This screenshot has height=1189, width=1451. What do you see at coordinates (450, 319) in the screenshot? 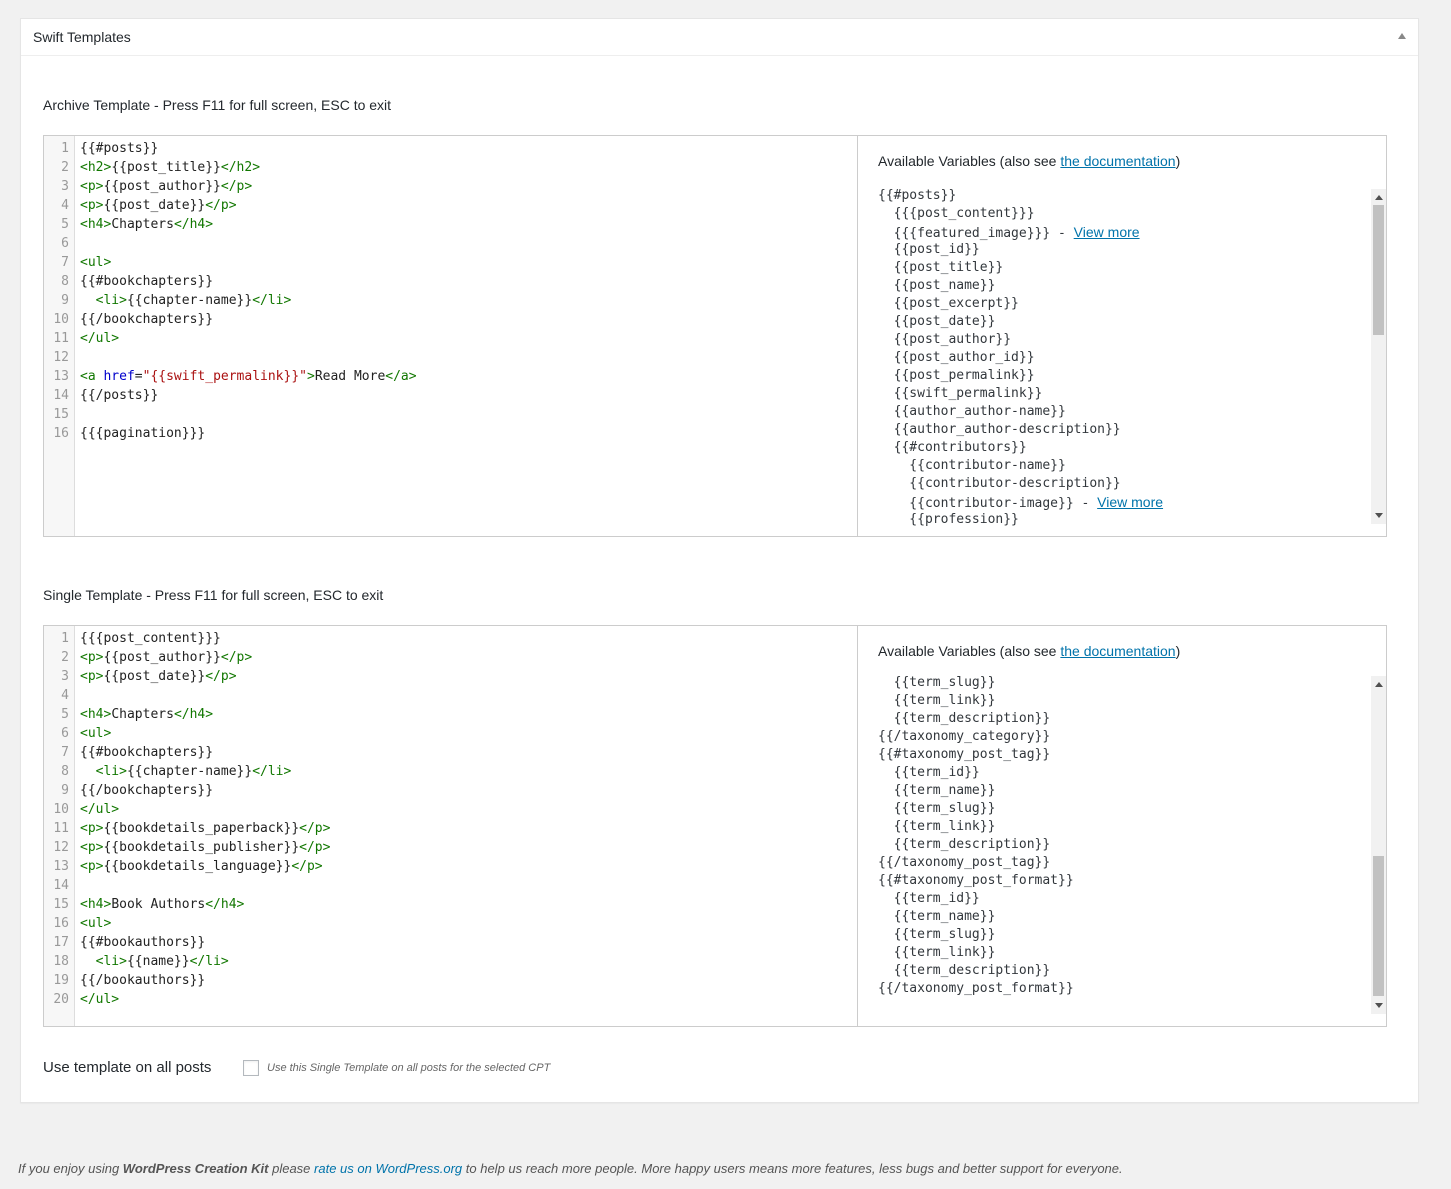
I see `code-line: 10 {{/bookchapters}}` at bounding box center [450, 319].